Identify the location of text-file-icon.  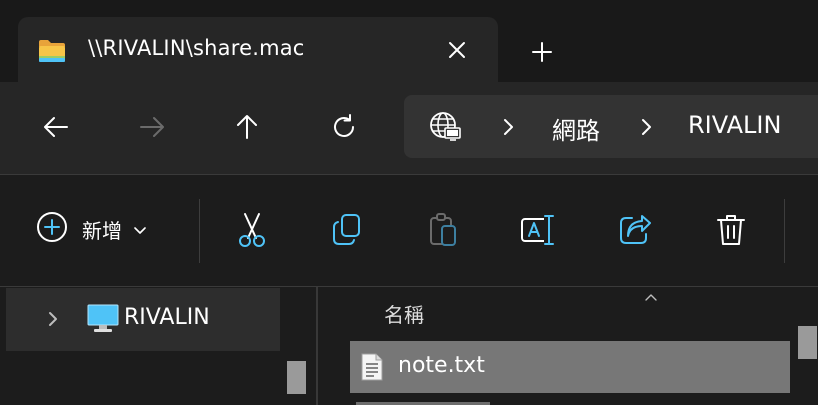
(372, 367).